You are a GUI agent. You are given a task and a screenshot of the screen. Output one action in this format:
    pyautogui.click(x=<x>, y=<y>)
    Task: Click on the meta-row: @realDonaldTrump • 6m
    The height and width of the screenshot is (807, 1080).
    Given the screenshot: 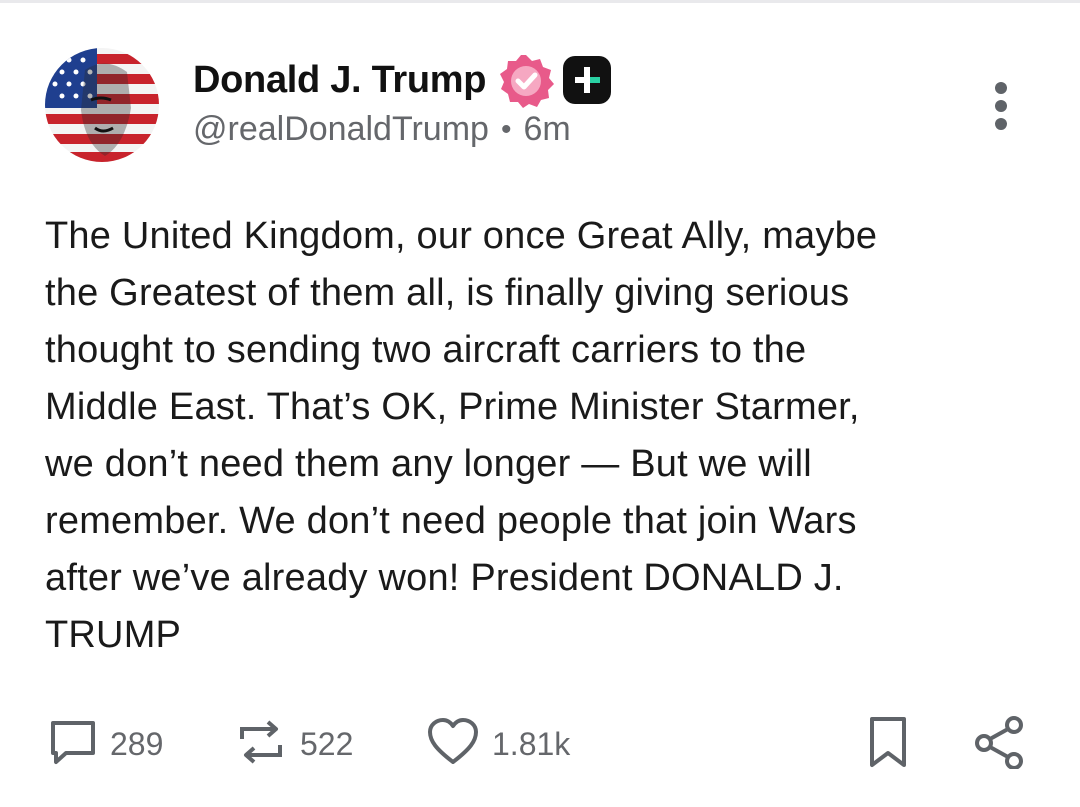 What is the action you would take?
    pyautogui.click(x=402, y=129)
    